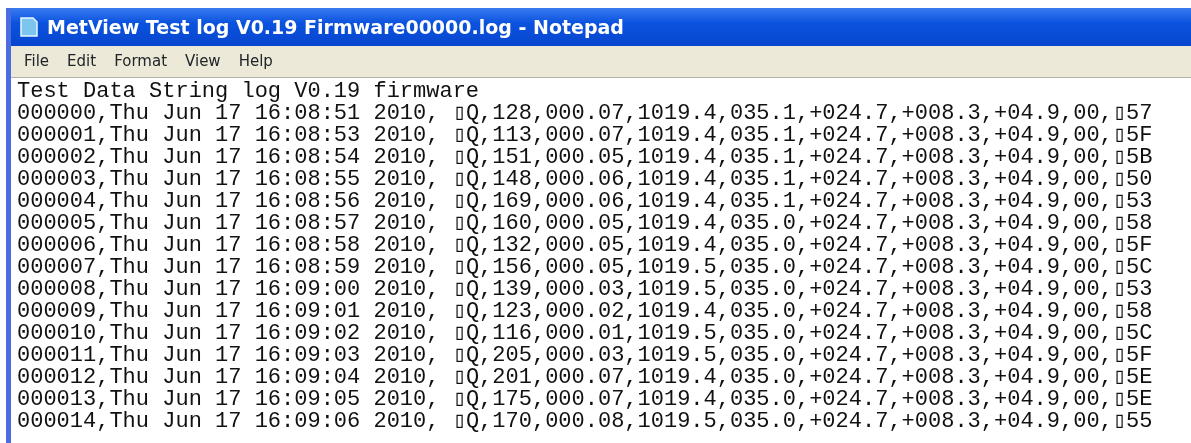 The width and height of the screenshot is (1191, 443). I want to click on text-line: 000006,Thu Jun 17 16:08:58 2010, ▯Q,132,000.05,1019.4,035.0,+024.7,+008.3,+04.9,00,▯5F, so click(585, 246).